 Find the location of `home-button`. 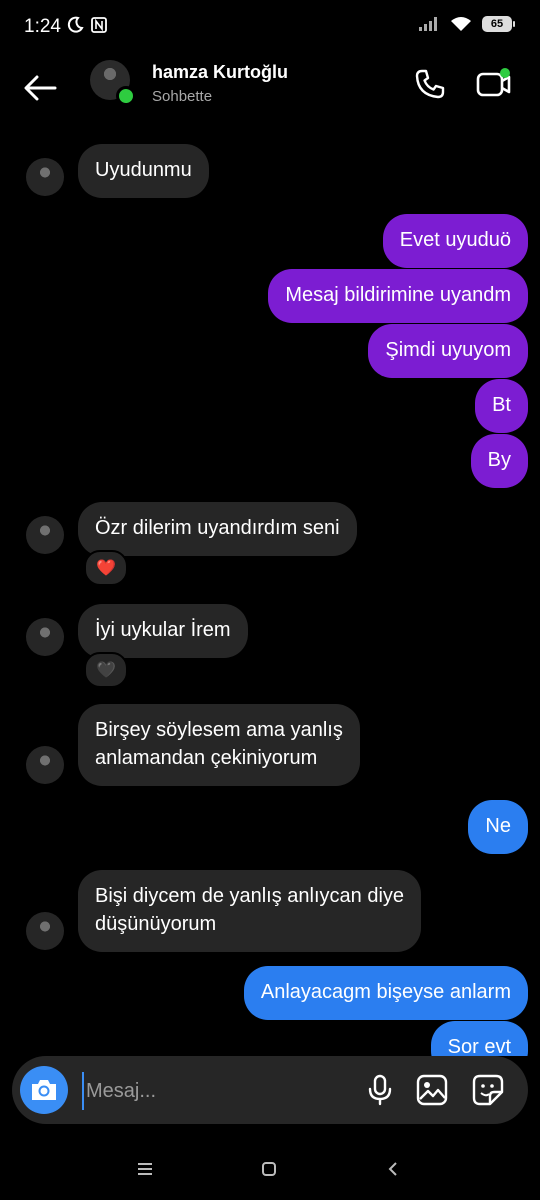

home-button is located at coordinates (269, 1169).